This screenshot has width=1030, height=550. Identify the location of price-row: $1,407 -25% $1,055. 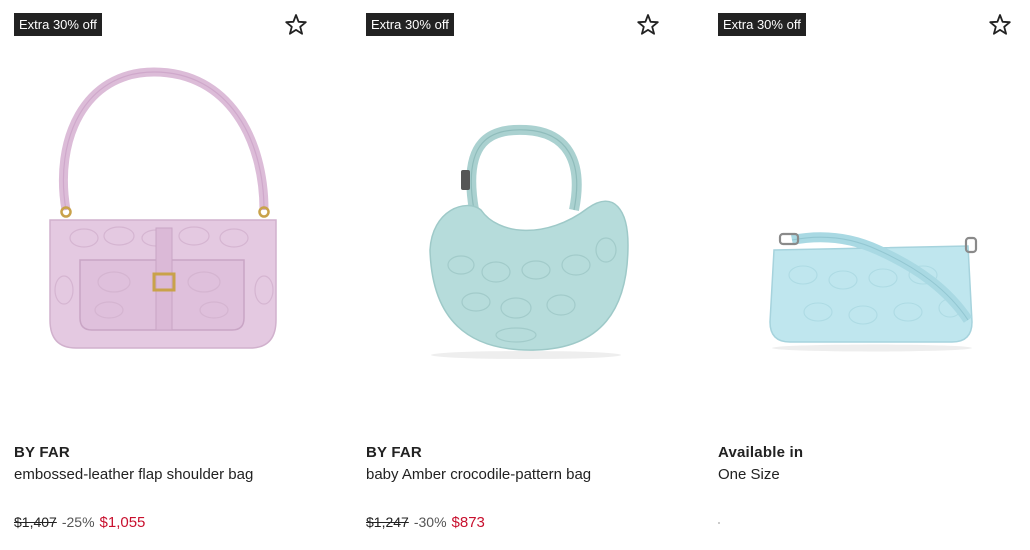
(79, 522).